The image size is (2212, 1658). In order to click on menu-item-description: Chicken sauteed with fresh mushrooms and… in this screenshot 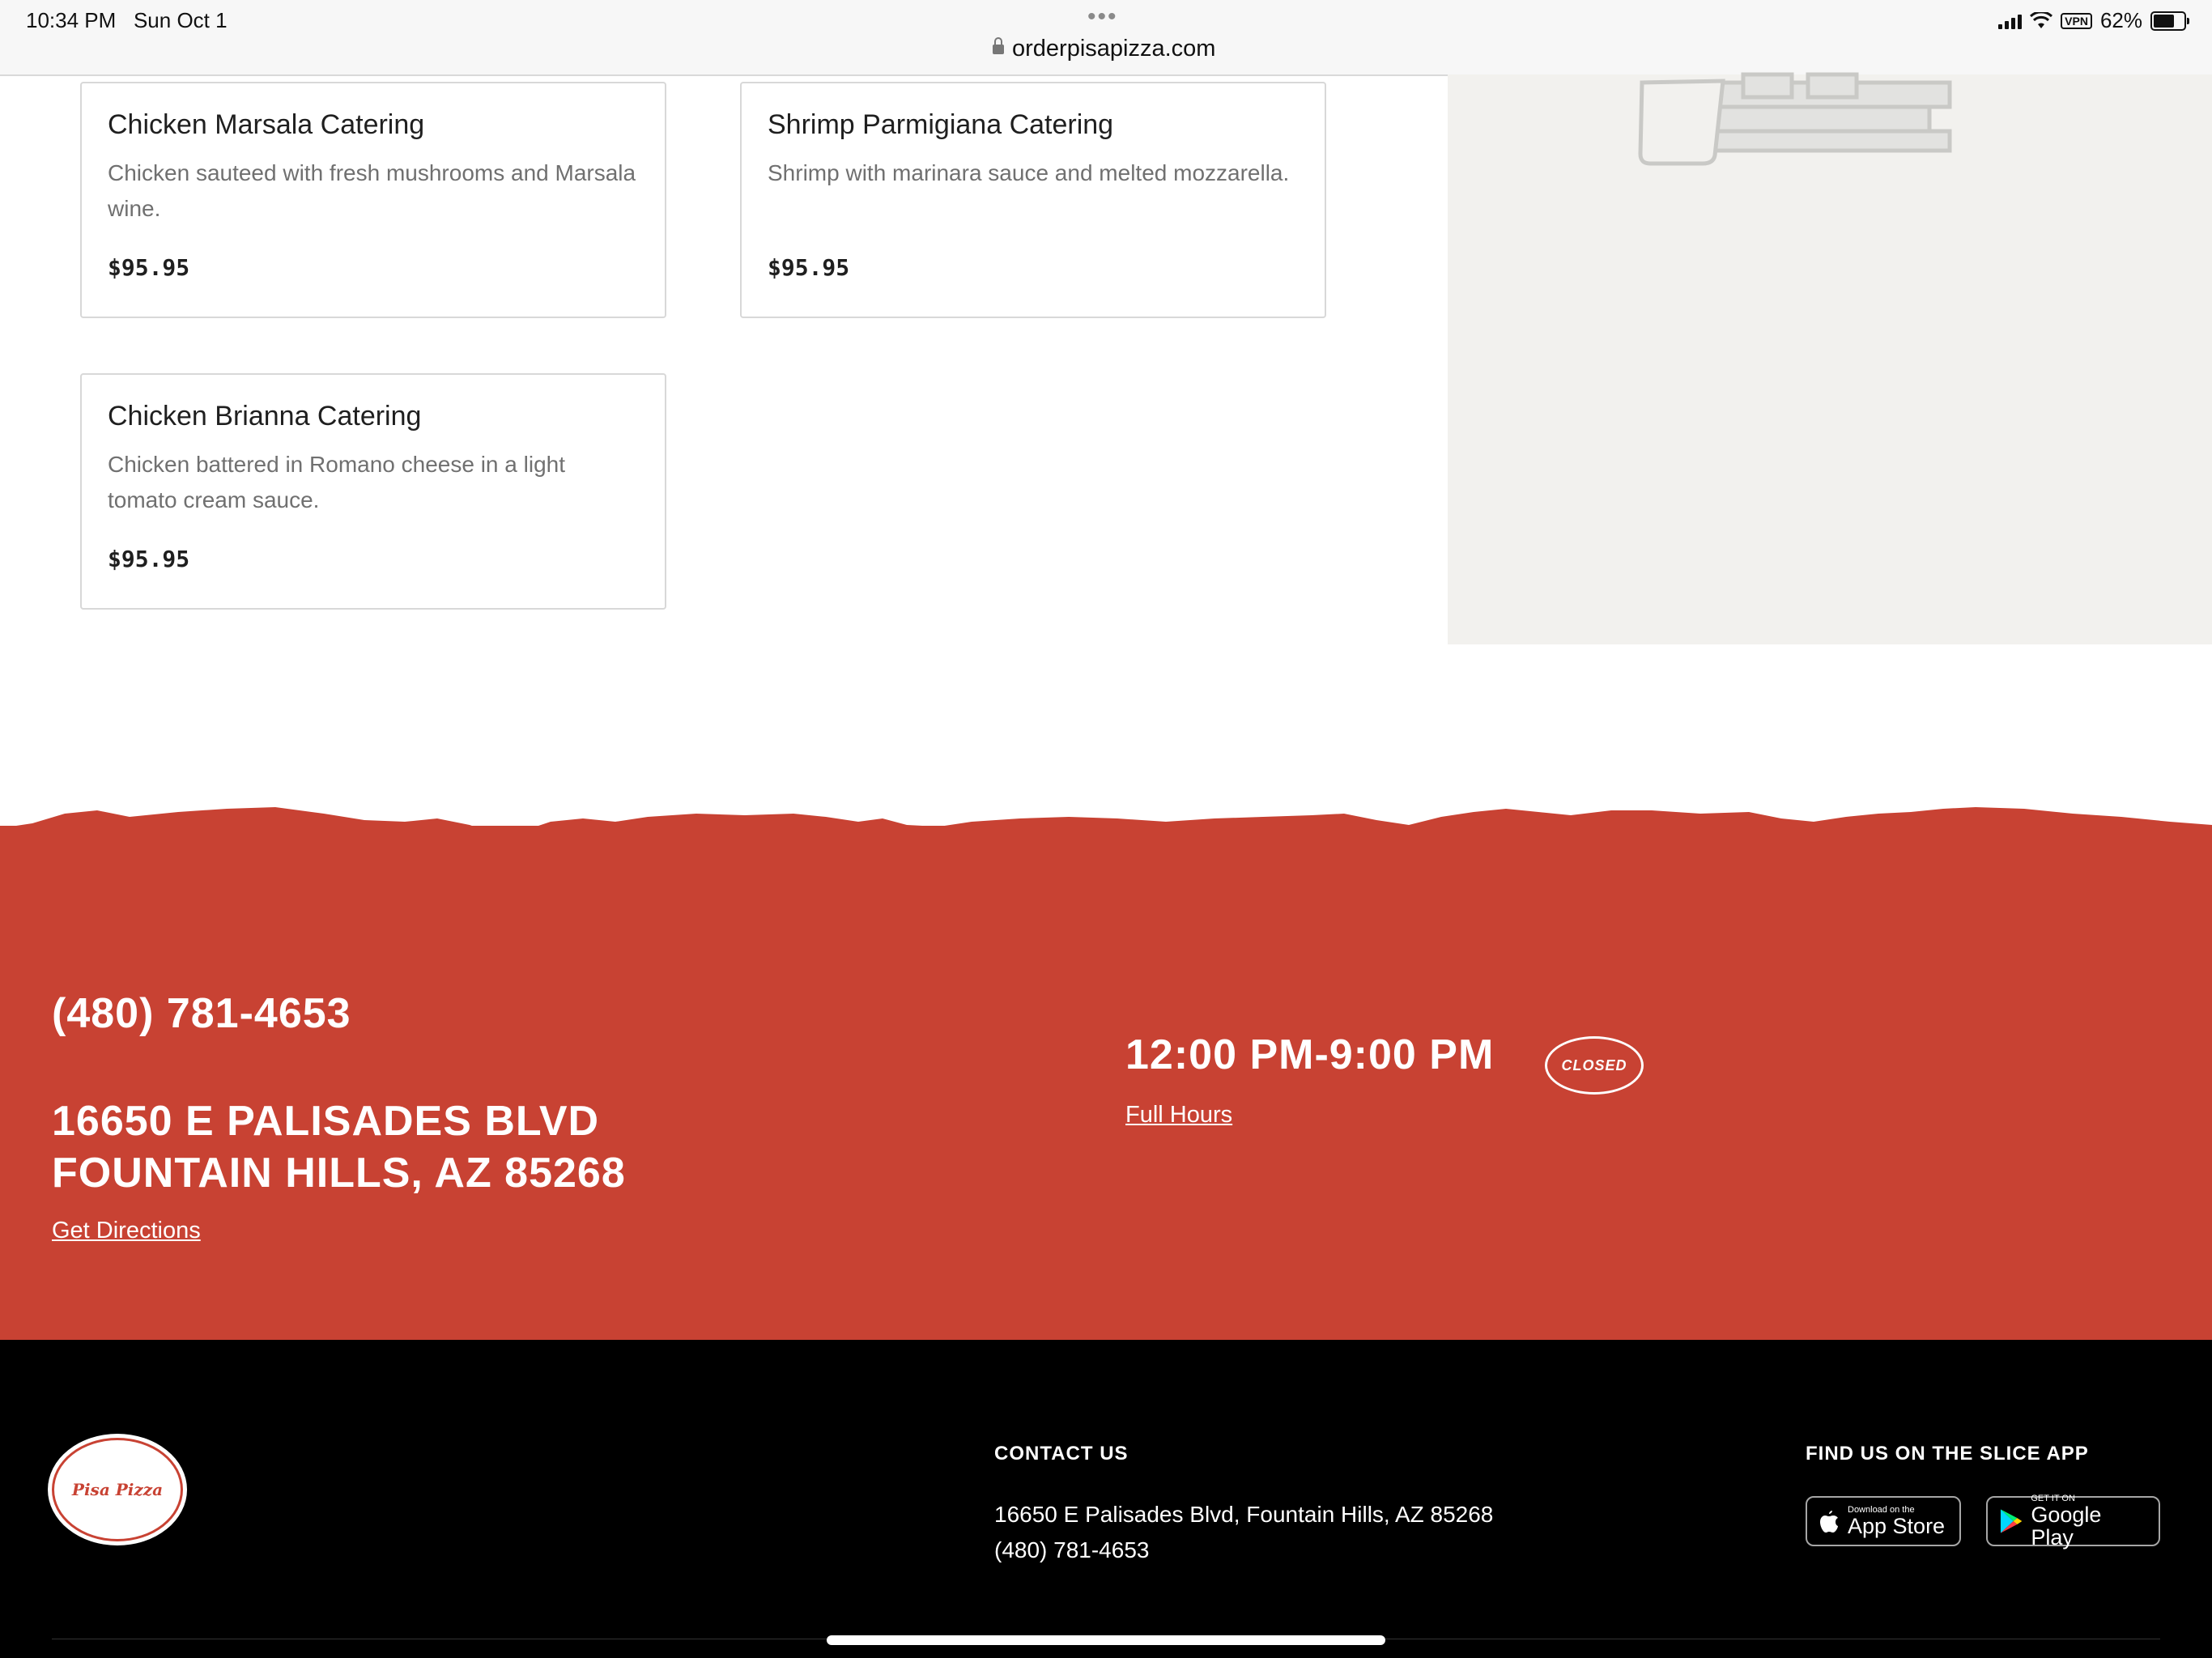, I will do `click(372, 190)`.